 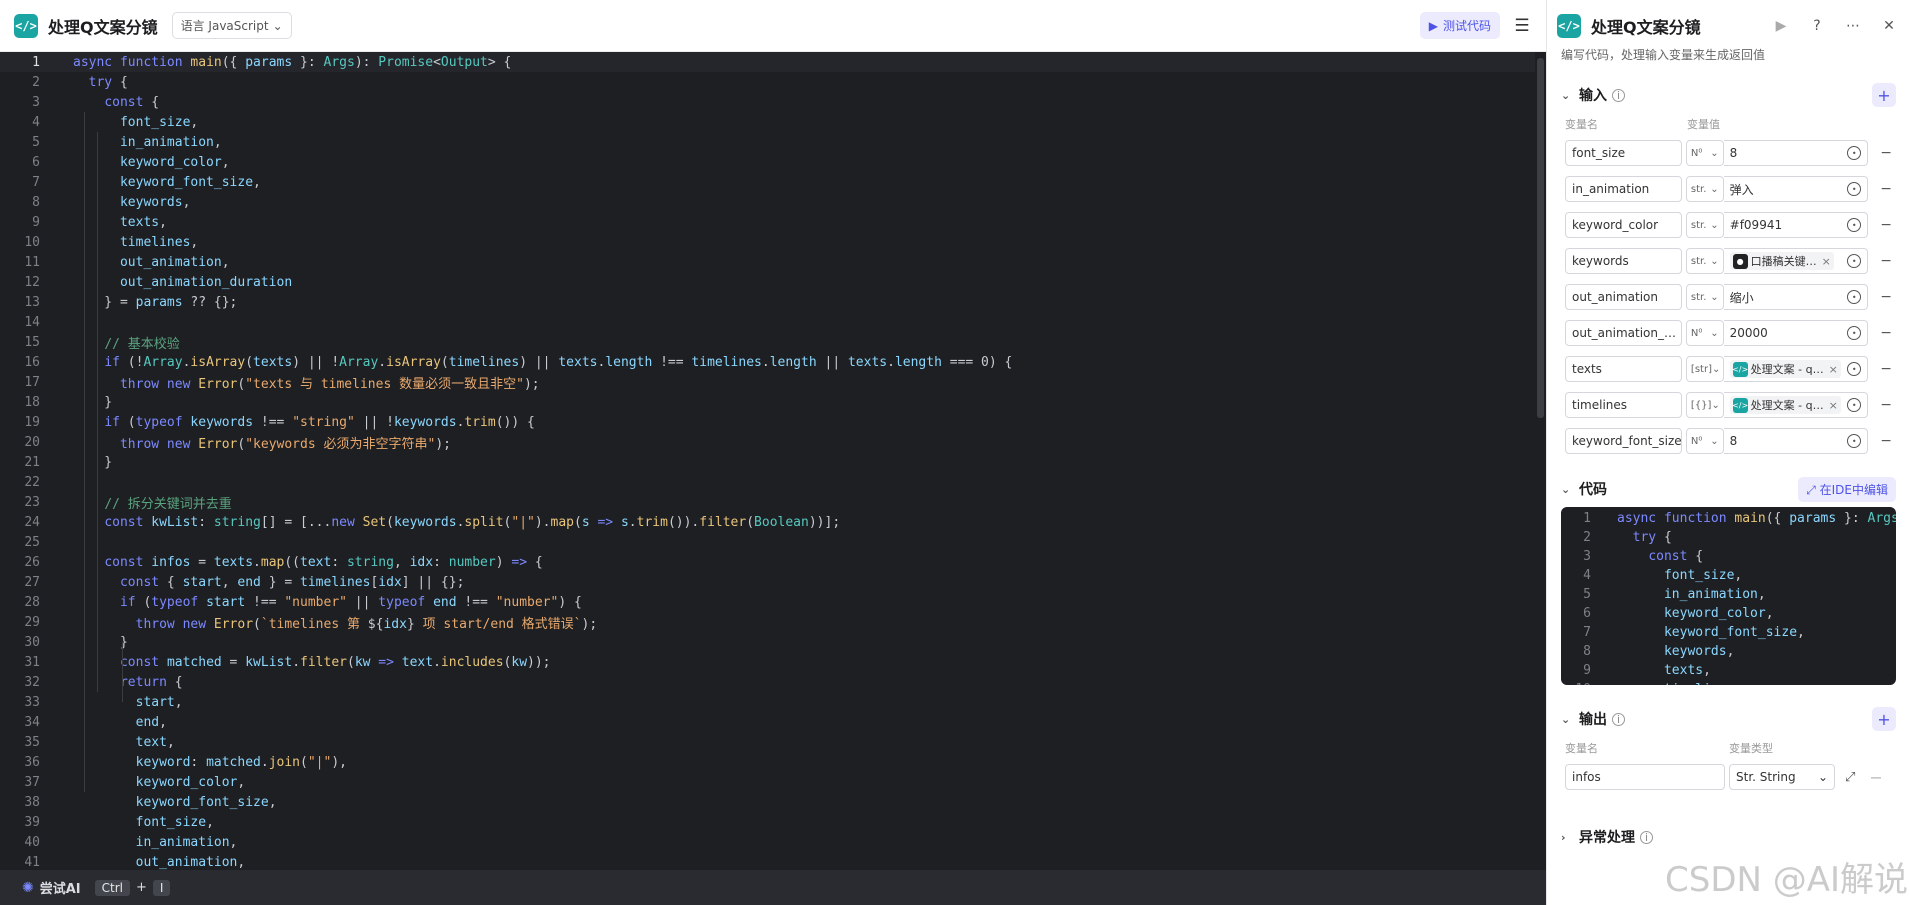 What do you see at coordinates (1781, 26) in the screenshot?
I see `play-icon: ▶` at bounding box center [1781, 26].